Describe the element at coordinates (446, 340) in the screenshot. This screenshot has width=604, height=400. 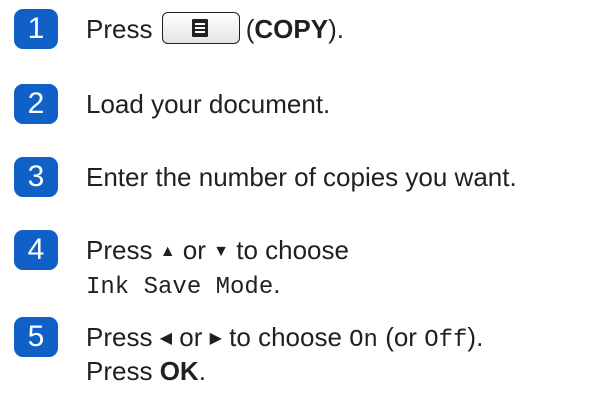
I see `option-off: Off` at that location.